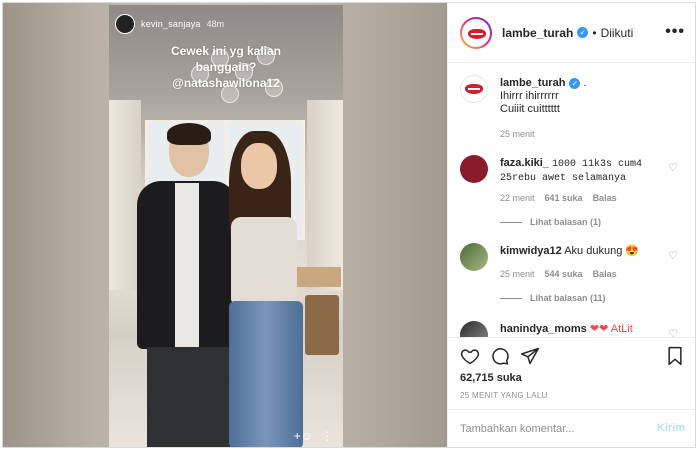  Describe the element at coordinates (553, 298) in the screenshot. I see `view-replies: Lihat balasan (11)` at that location.